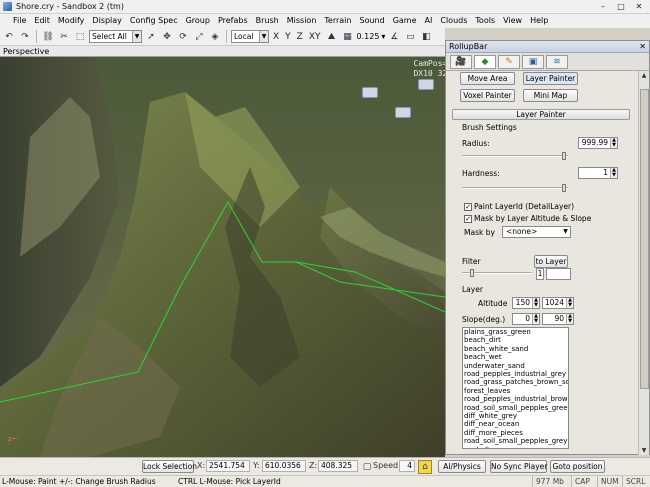  Describe the element at coordinates (598, 143) in the screenshot. I see `radius-input: 999.99 ▲ ▼` at that location.